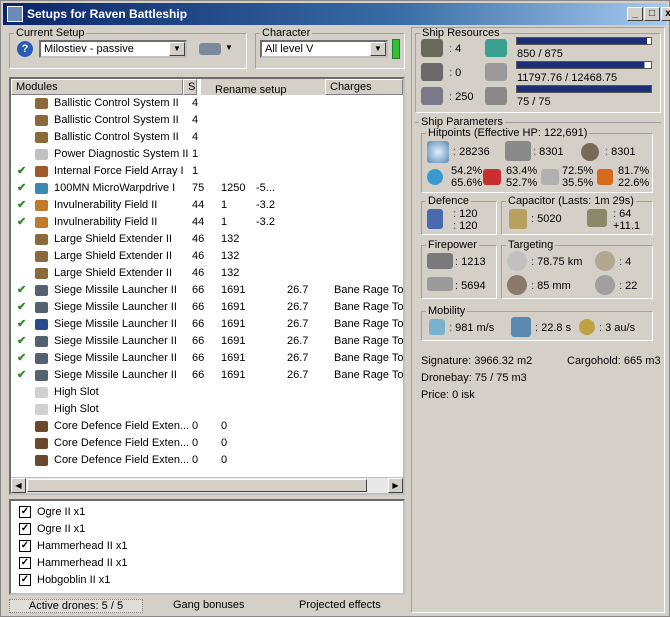  Describe the element at coordinates (74, 580) in the screenshot. I see `drone-name: Hobgoblin II x1` at that location.